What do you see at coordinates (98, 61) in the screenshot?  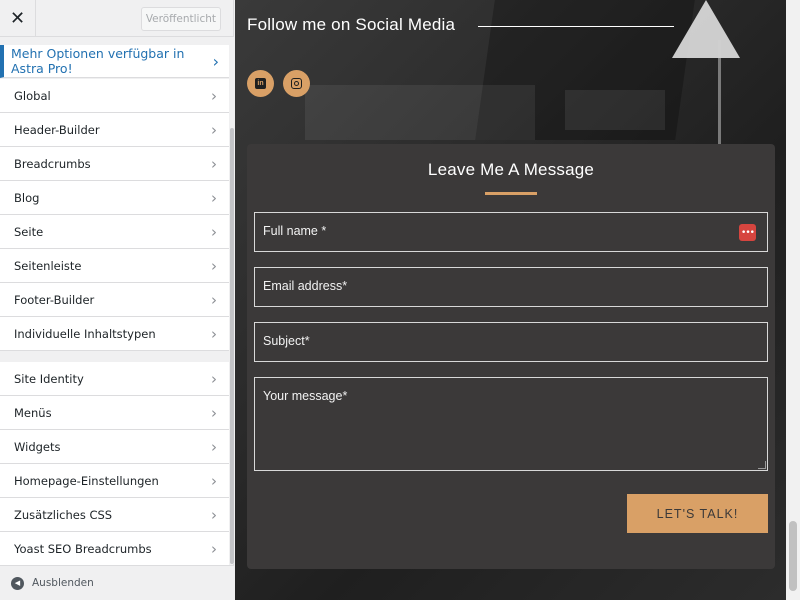 I see `promo-label: Mehr Optionen verfügbar in Astra Pro!` at bounding box center [98, 61].